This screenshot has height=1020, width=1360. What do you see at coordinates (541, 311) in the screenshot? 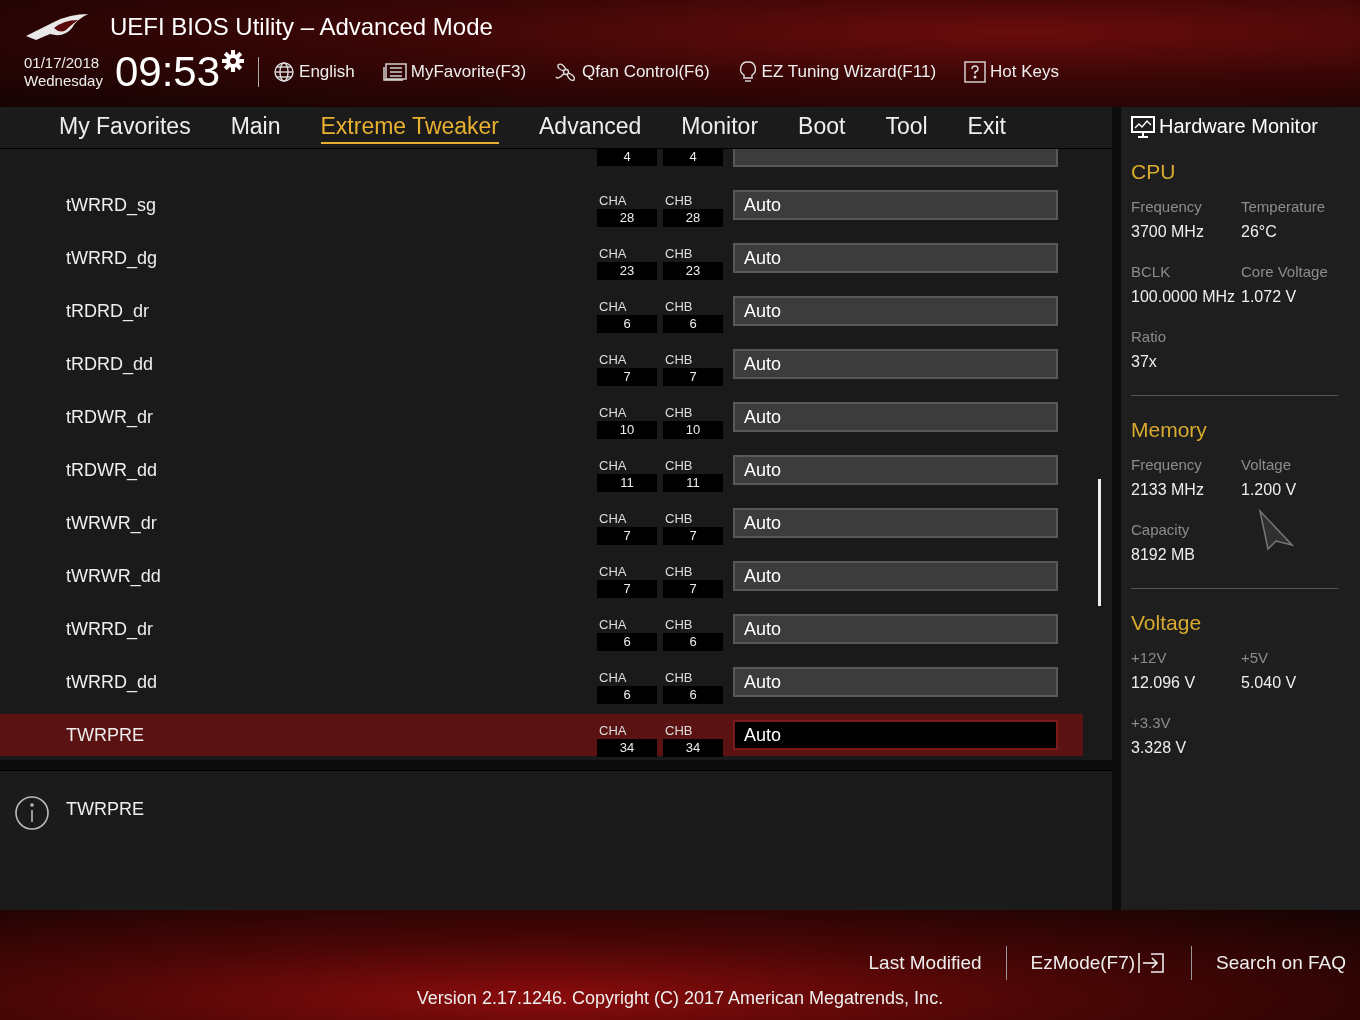
I see `setting-row: tRDRD_dr CHA 6 CHB 6 Auto` at bounding box center [541, 311].